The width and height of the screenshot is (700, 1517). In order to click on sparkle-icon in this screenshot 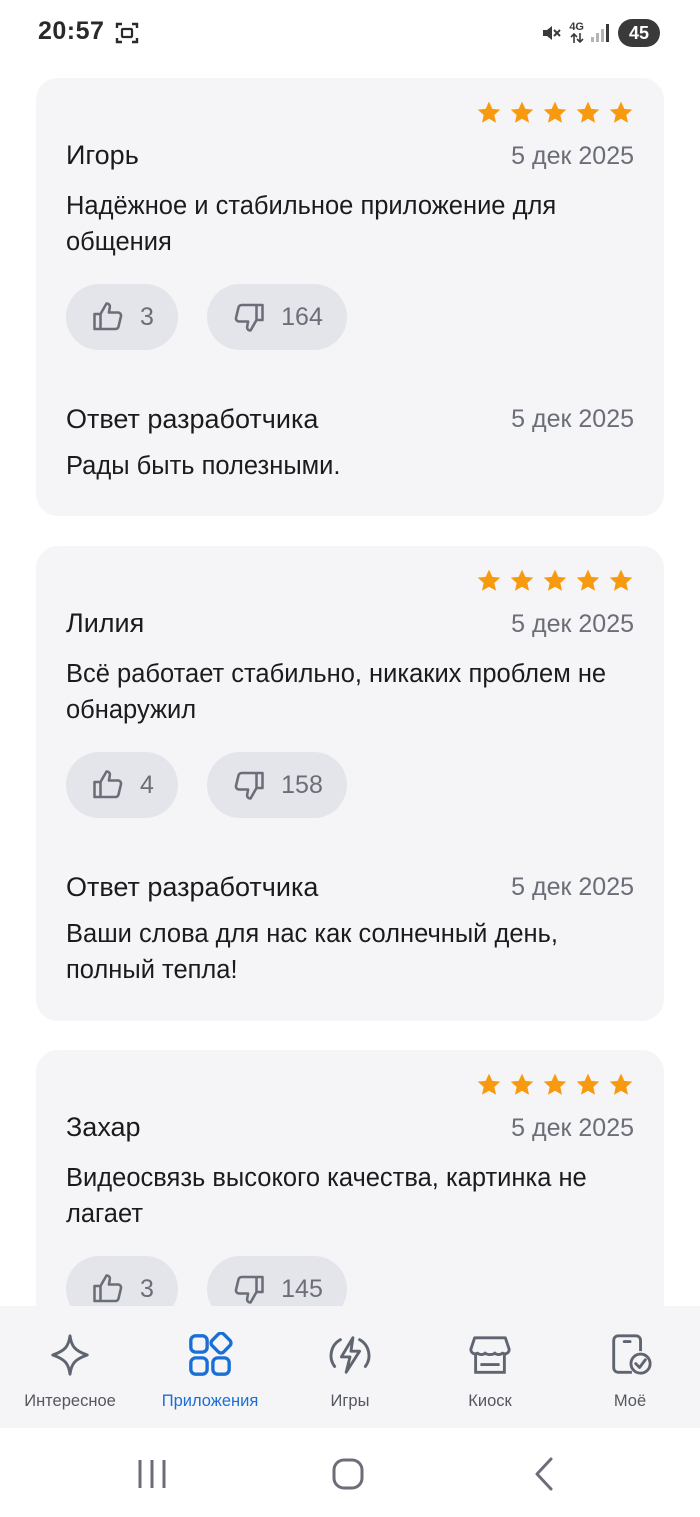, I will do `click(70, 1355)`.